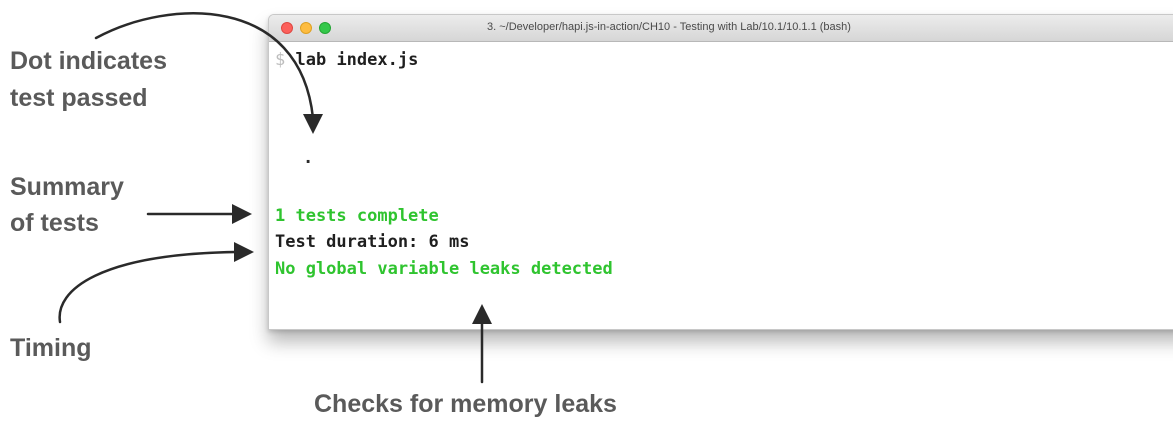  Describe the element at coordinates (79, 98) in the screenshot. I see `annotation-dot-line2: test passed` at that location.